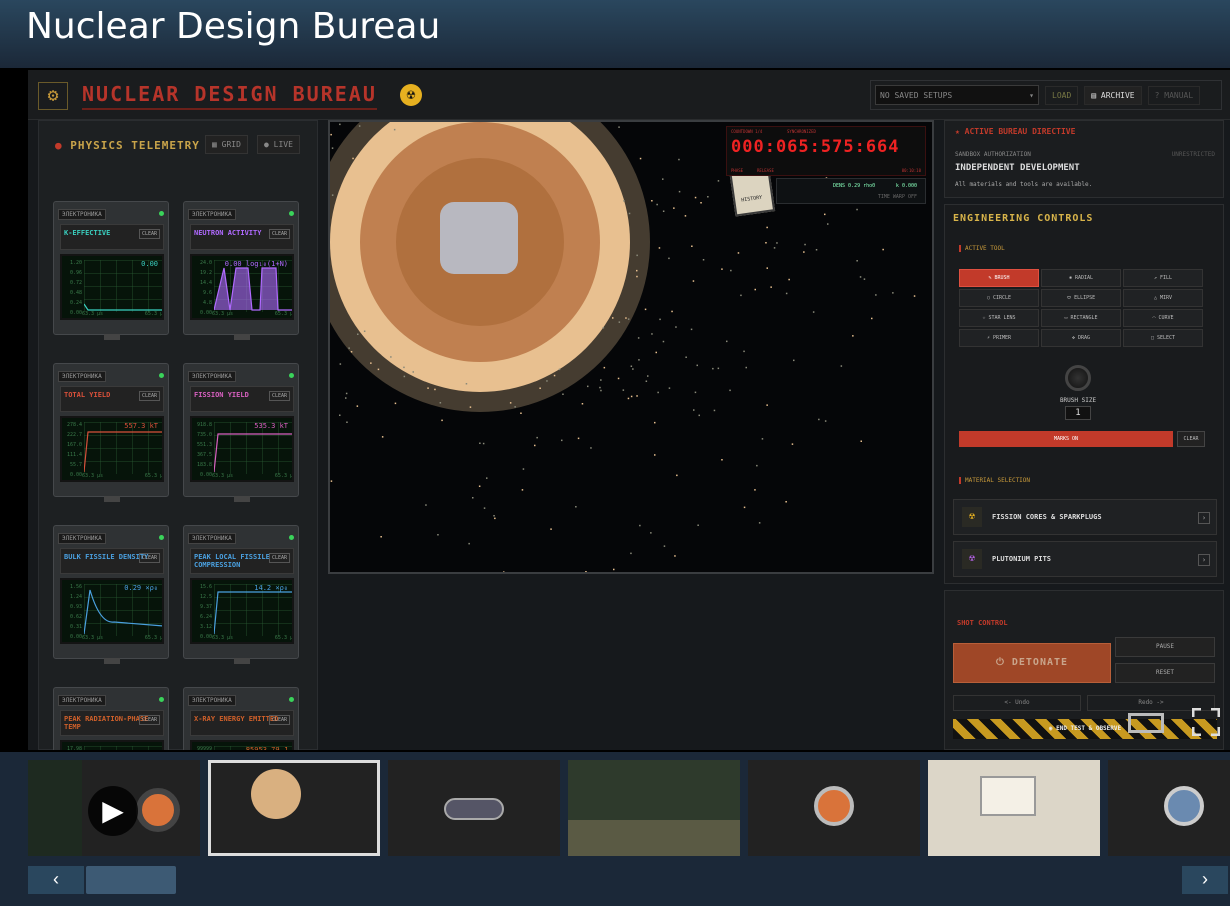 Image resolution: width=1230 pixels, height=906 pixels. I want to click on carousel-next-button: ›, so click(1205, 880).